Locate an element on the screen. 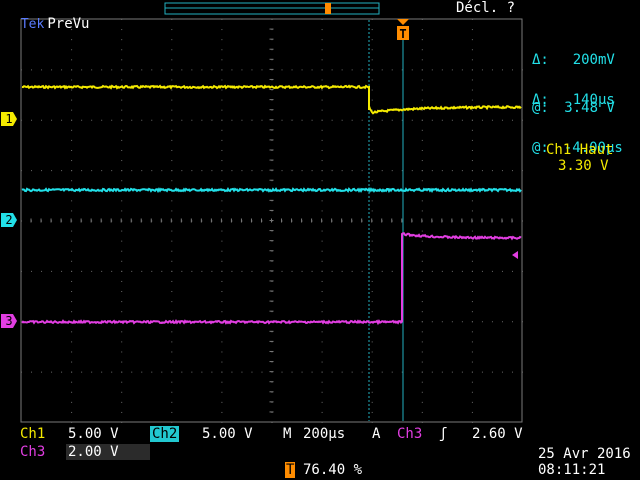 The width and height of the screenshot is (640, 480). record-view-window is located at coordinates (328, 8).